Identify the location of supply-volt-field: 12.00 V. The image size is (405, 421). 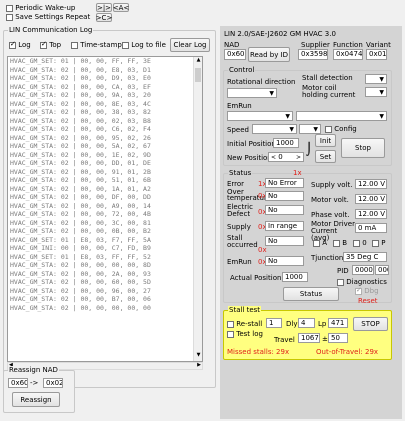
(371, 184).